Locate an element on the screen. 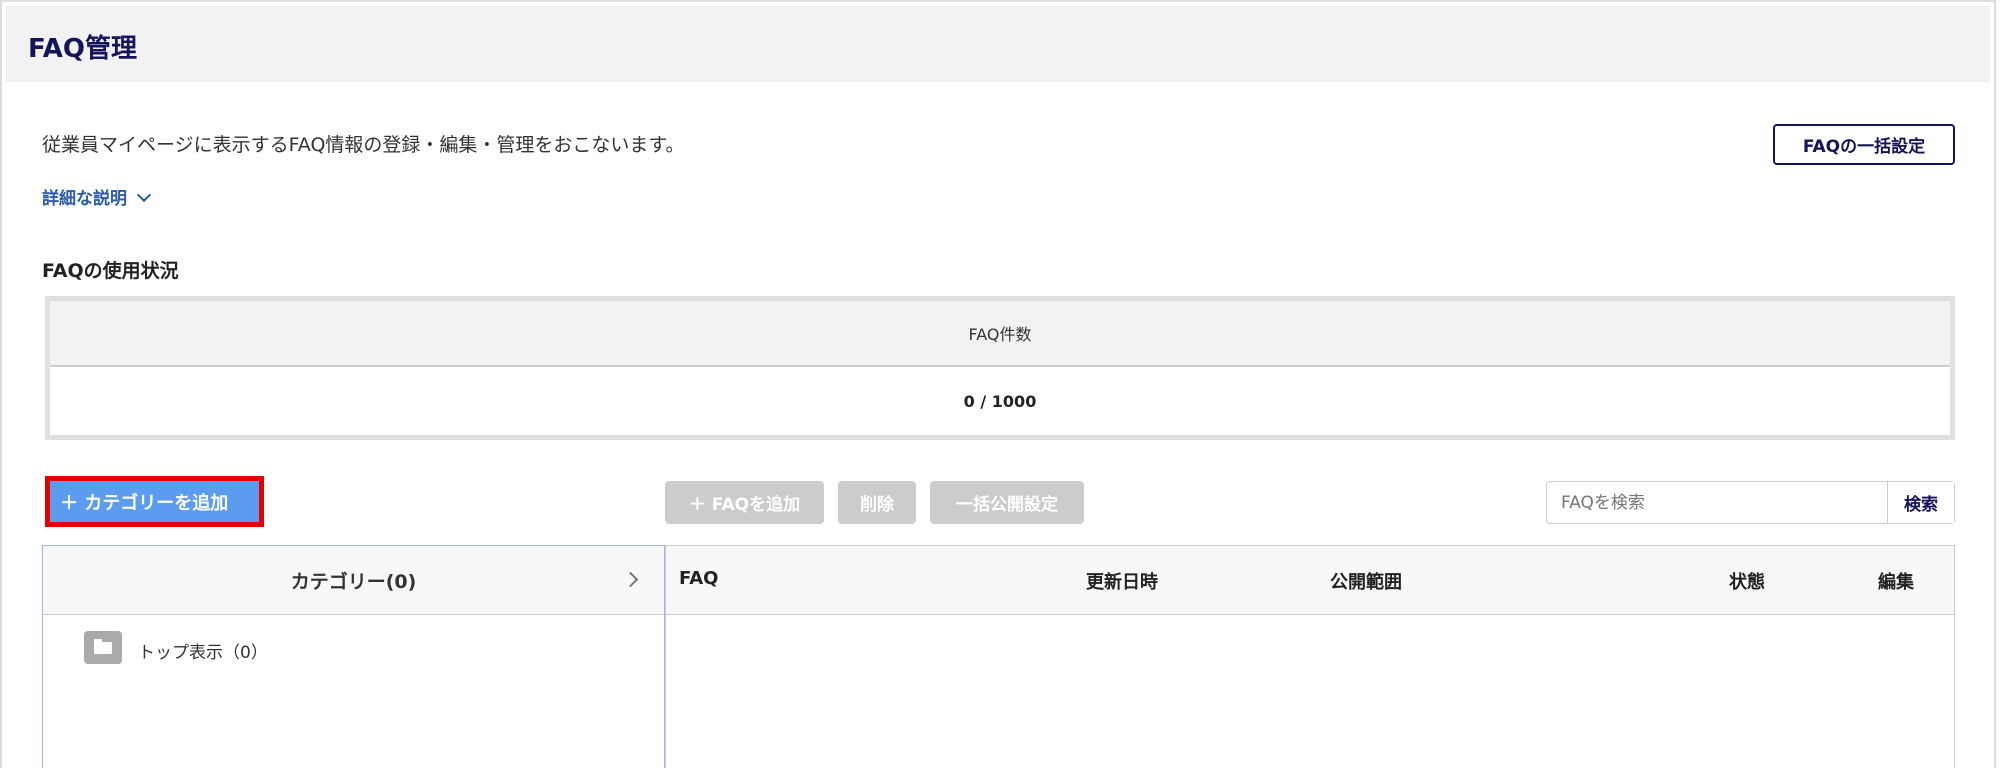 The height and width of the screenshot is (768, 2000). column-updated: 更新日時 is located at coordinates (1122, 582).